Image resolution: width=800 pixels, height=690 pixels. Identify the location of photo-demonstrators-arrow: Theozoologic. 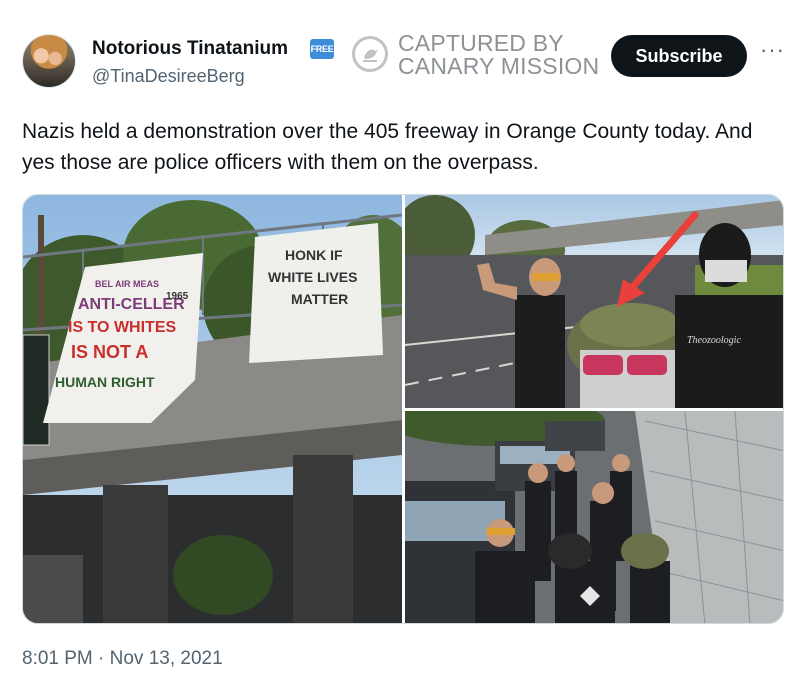
(594, 301).